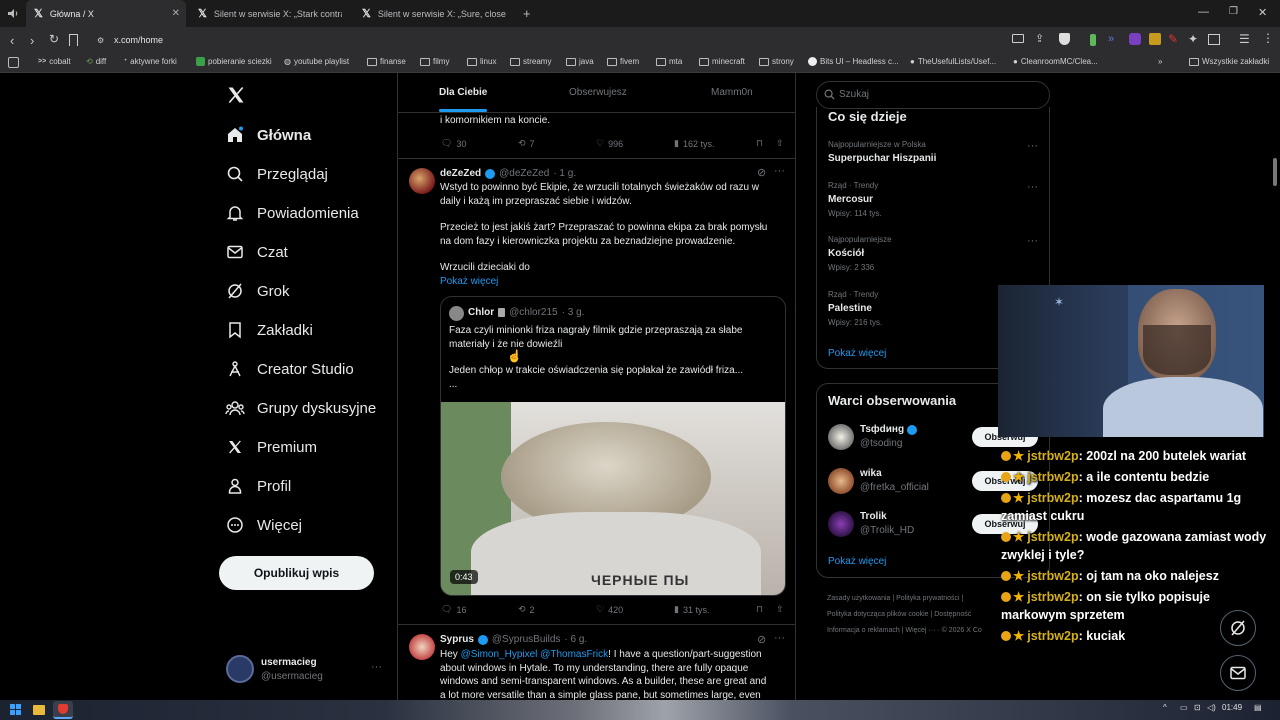 The width and height of the screenshot is (1280, 720). Describe the element at coordinates (434, 61) in the screenshot. I see `bookmark-folder: filmy` at that location.